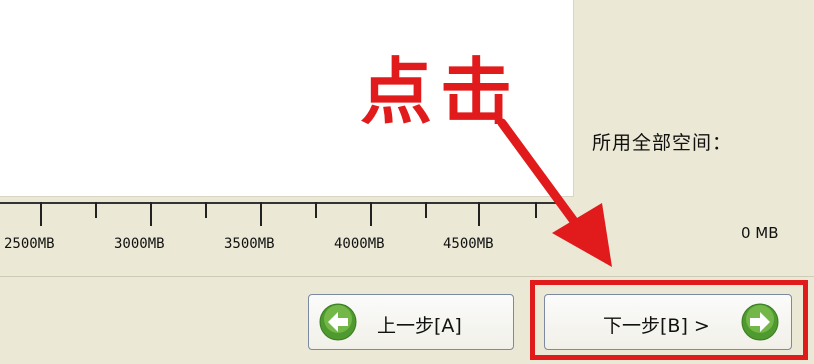  What do you see at coordinates (669, 320) in the screenshot?
I see `next-button-highlight` at bounding box center [669, 320].